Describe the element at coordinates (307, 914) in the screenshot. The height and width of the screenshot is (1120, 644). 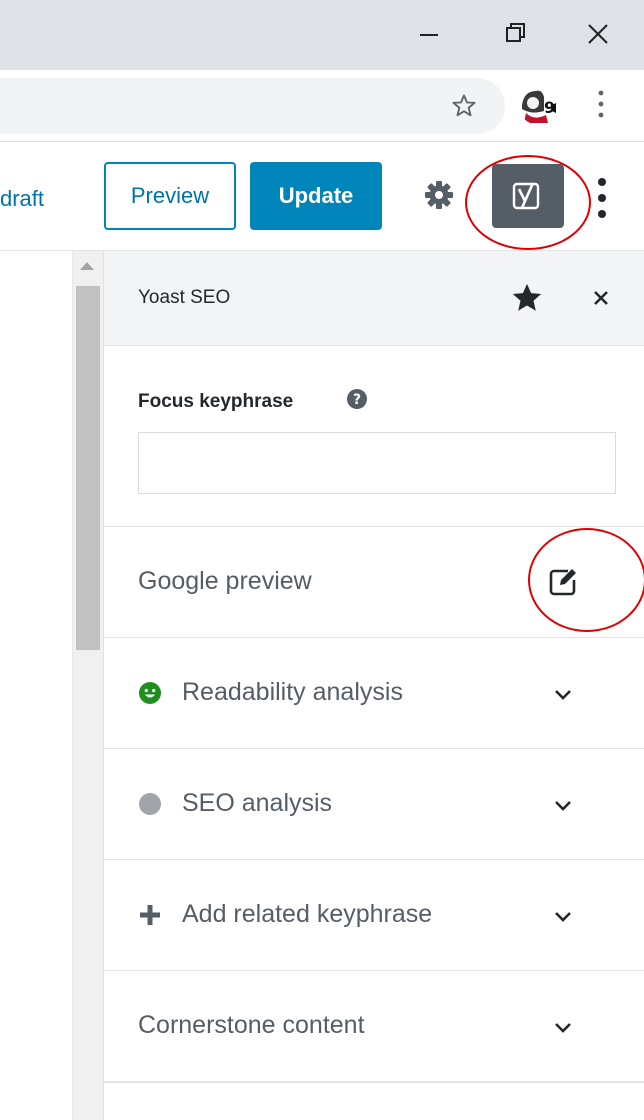
I see `add-related-keyphrase-label: Add related keyphrase` at that location.